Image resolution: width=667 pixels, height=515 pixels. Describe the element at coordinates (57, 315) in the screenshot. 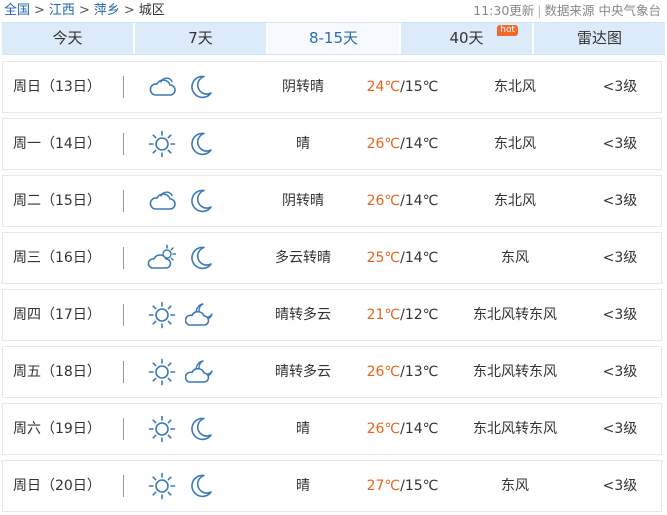

I see `day-label: 周四（17日）` at that location.